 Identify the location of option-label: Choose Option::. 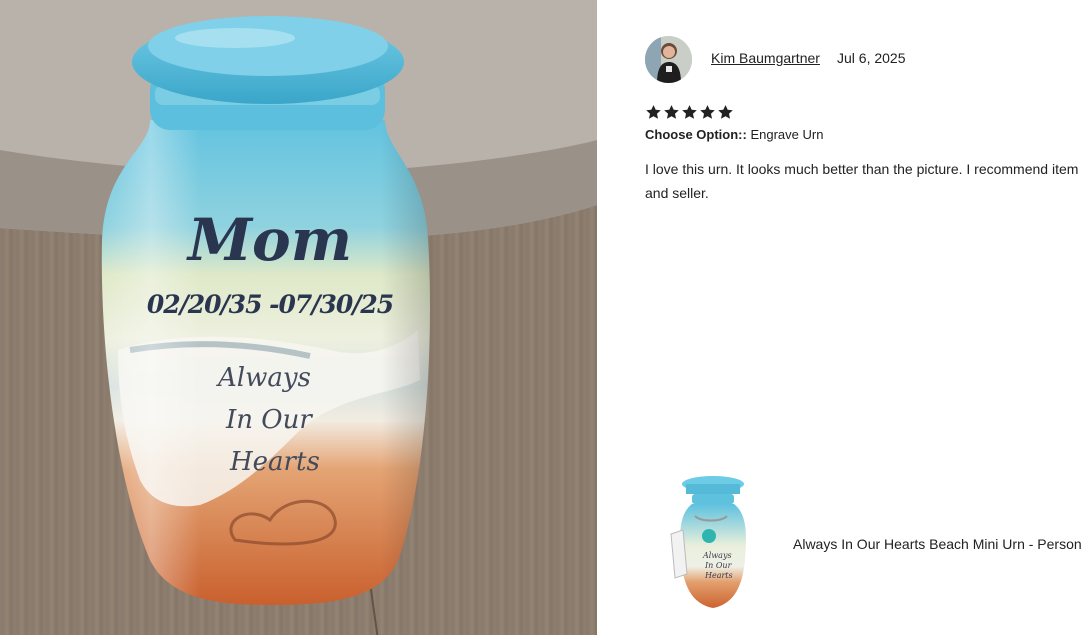
(696, 134).